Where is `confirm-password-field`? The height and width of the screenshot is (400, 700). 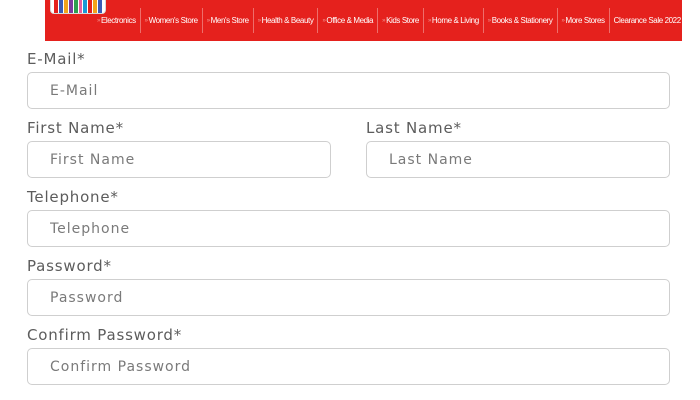 confirm-password-field is located at coordinates (348, 366).